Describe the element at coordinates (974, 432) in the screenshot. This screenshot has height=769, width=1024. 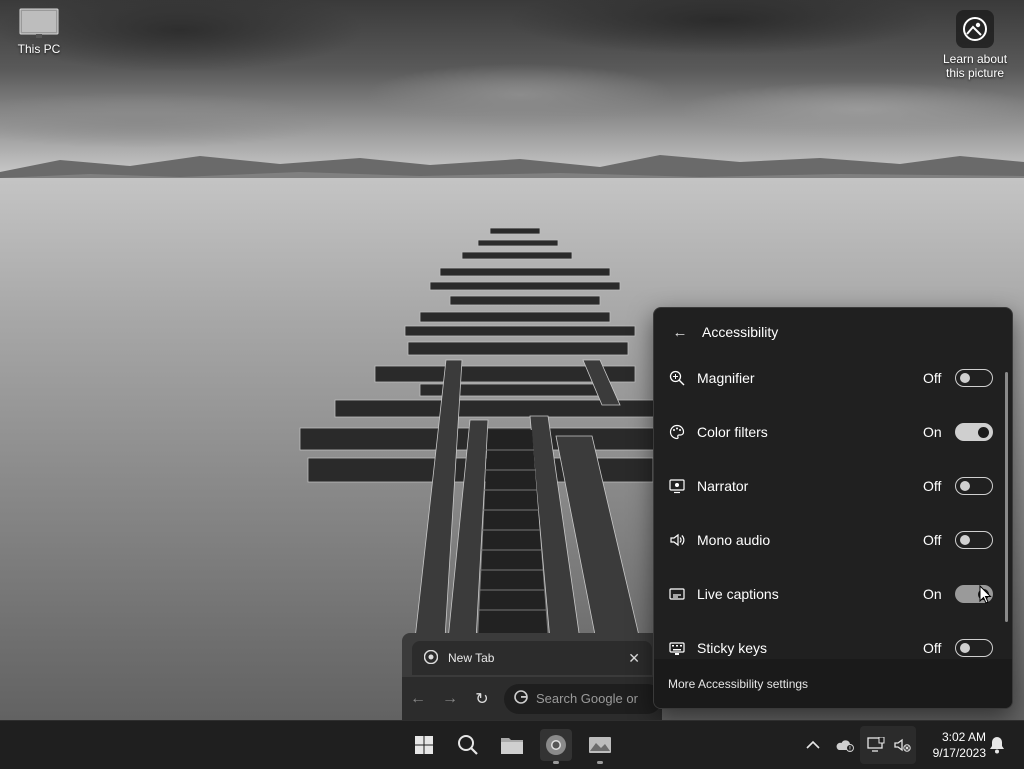
I see `color-filters-toggle` at that location.